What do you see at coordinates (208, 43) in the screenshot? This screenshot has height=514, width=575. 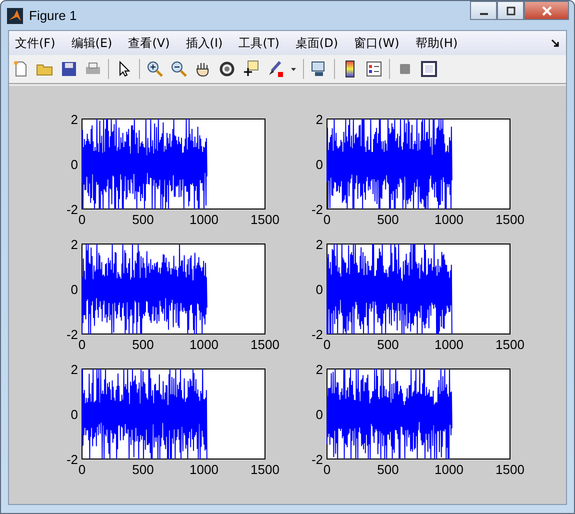 I see `menu-item: 插入(I)` at bounding box center [208, 43].